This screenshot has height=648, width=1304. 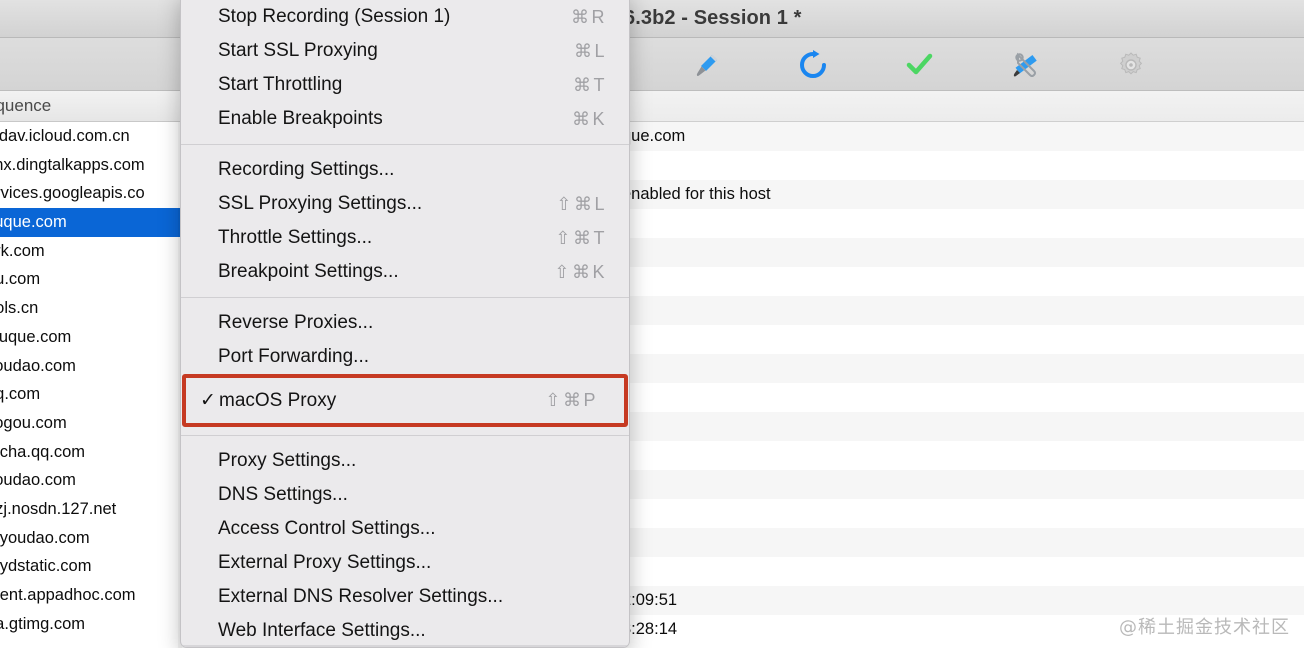 I want to click on host-list-item: ervices.googleapis.co, so click(x=91, y=193).